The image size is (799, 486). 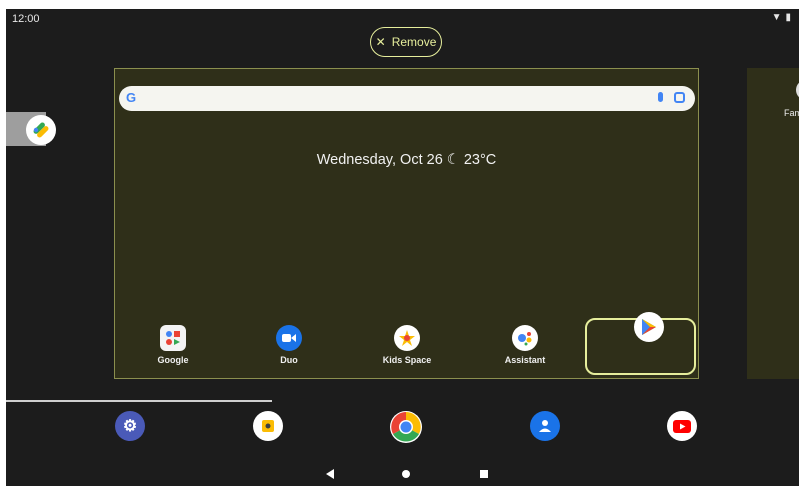 I want to click on wifi-icon: ▼, so click(x=776, y=17).